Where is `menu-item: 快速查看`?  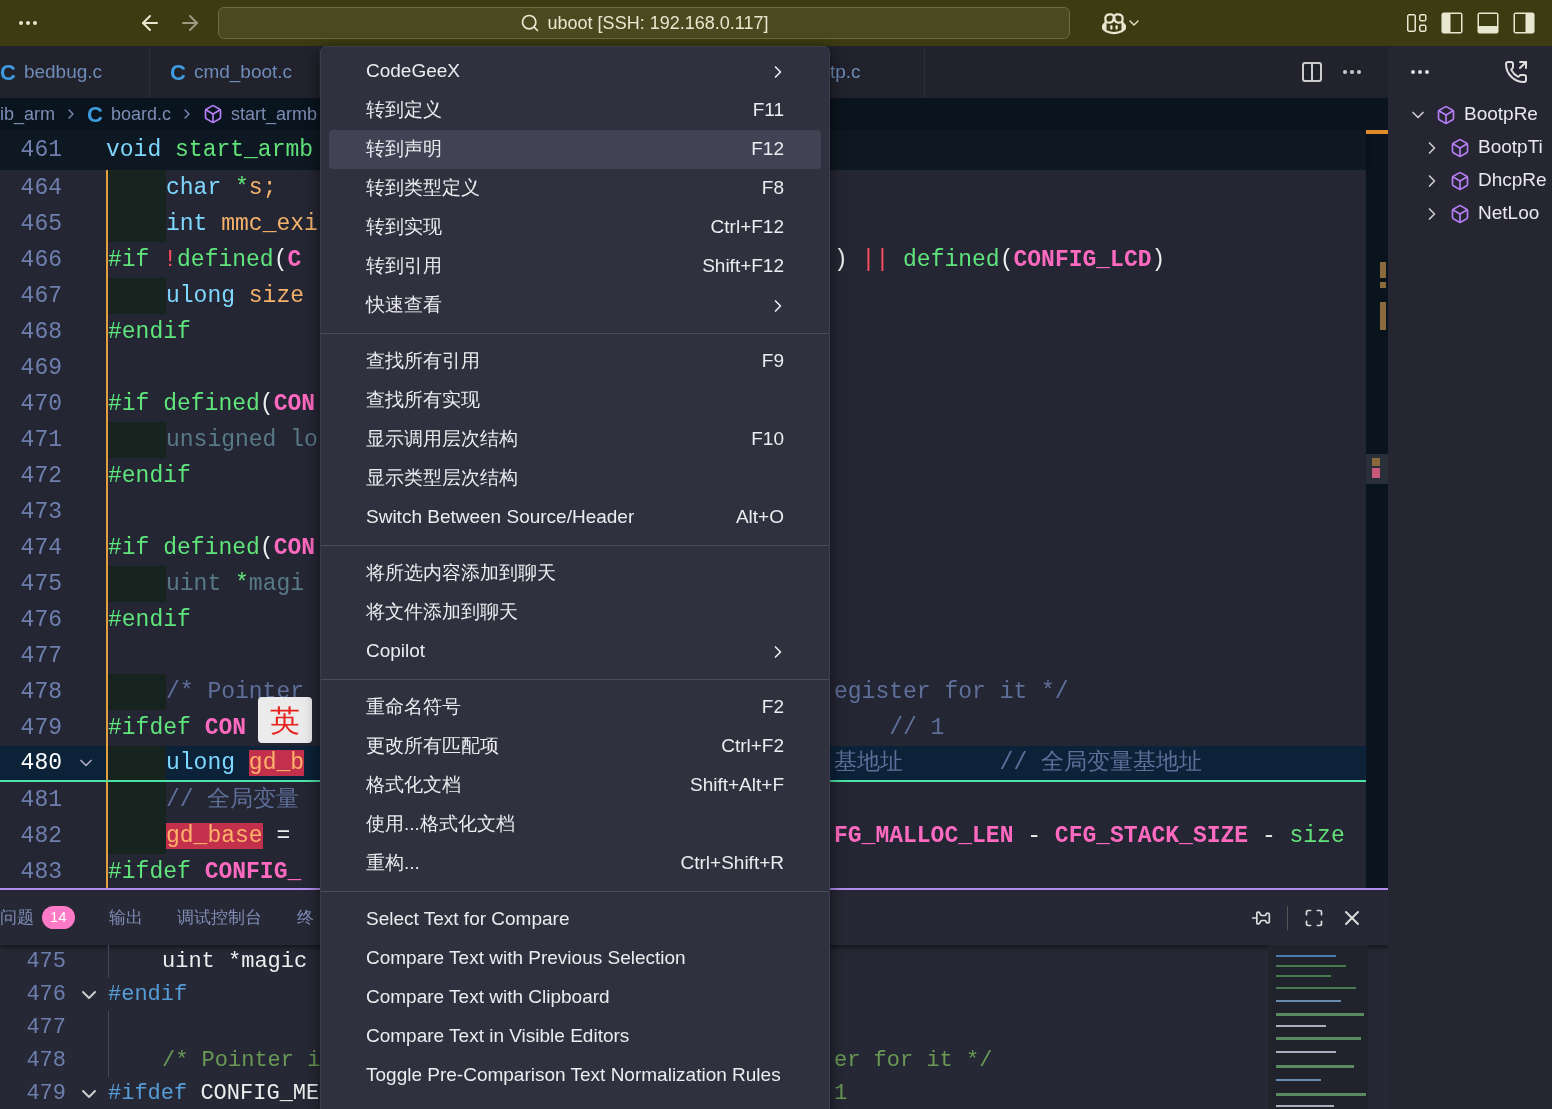
menu-item: 快速查看 is located at coordinates (575, 305).